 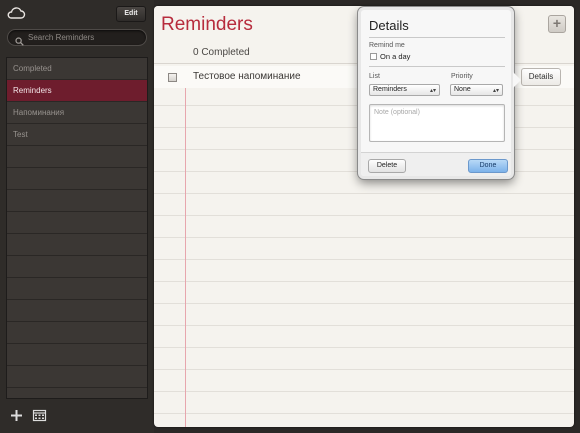 I want to click on plus-icon, so click(x=16, y=415).